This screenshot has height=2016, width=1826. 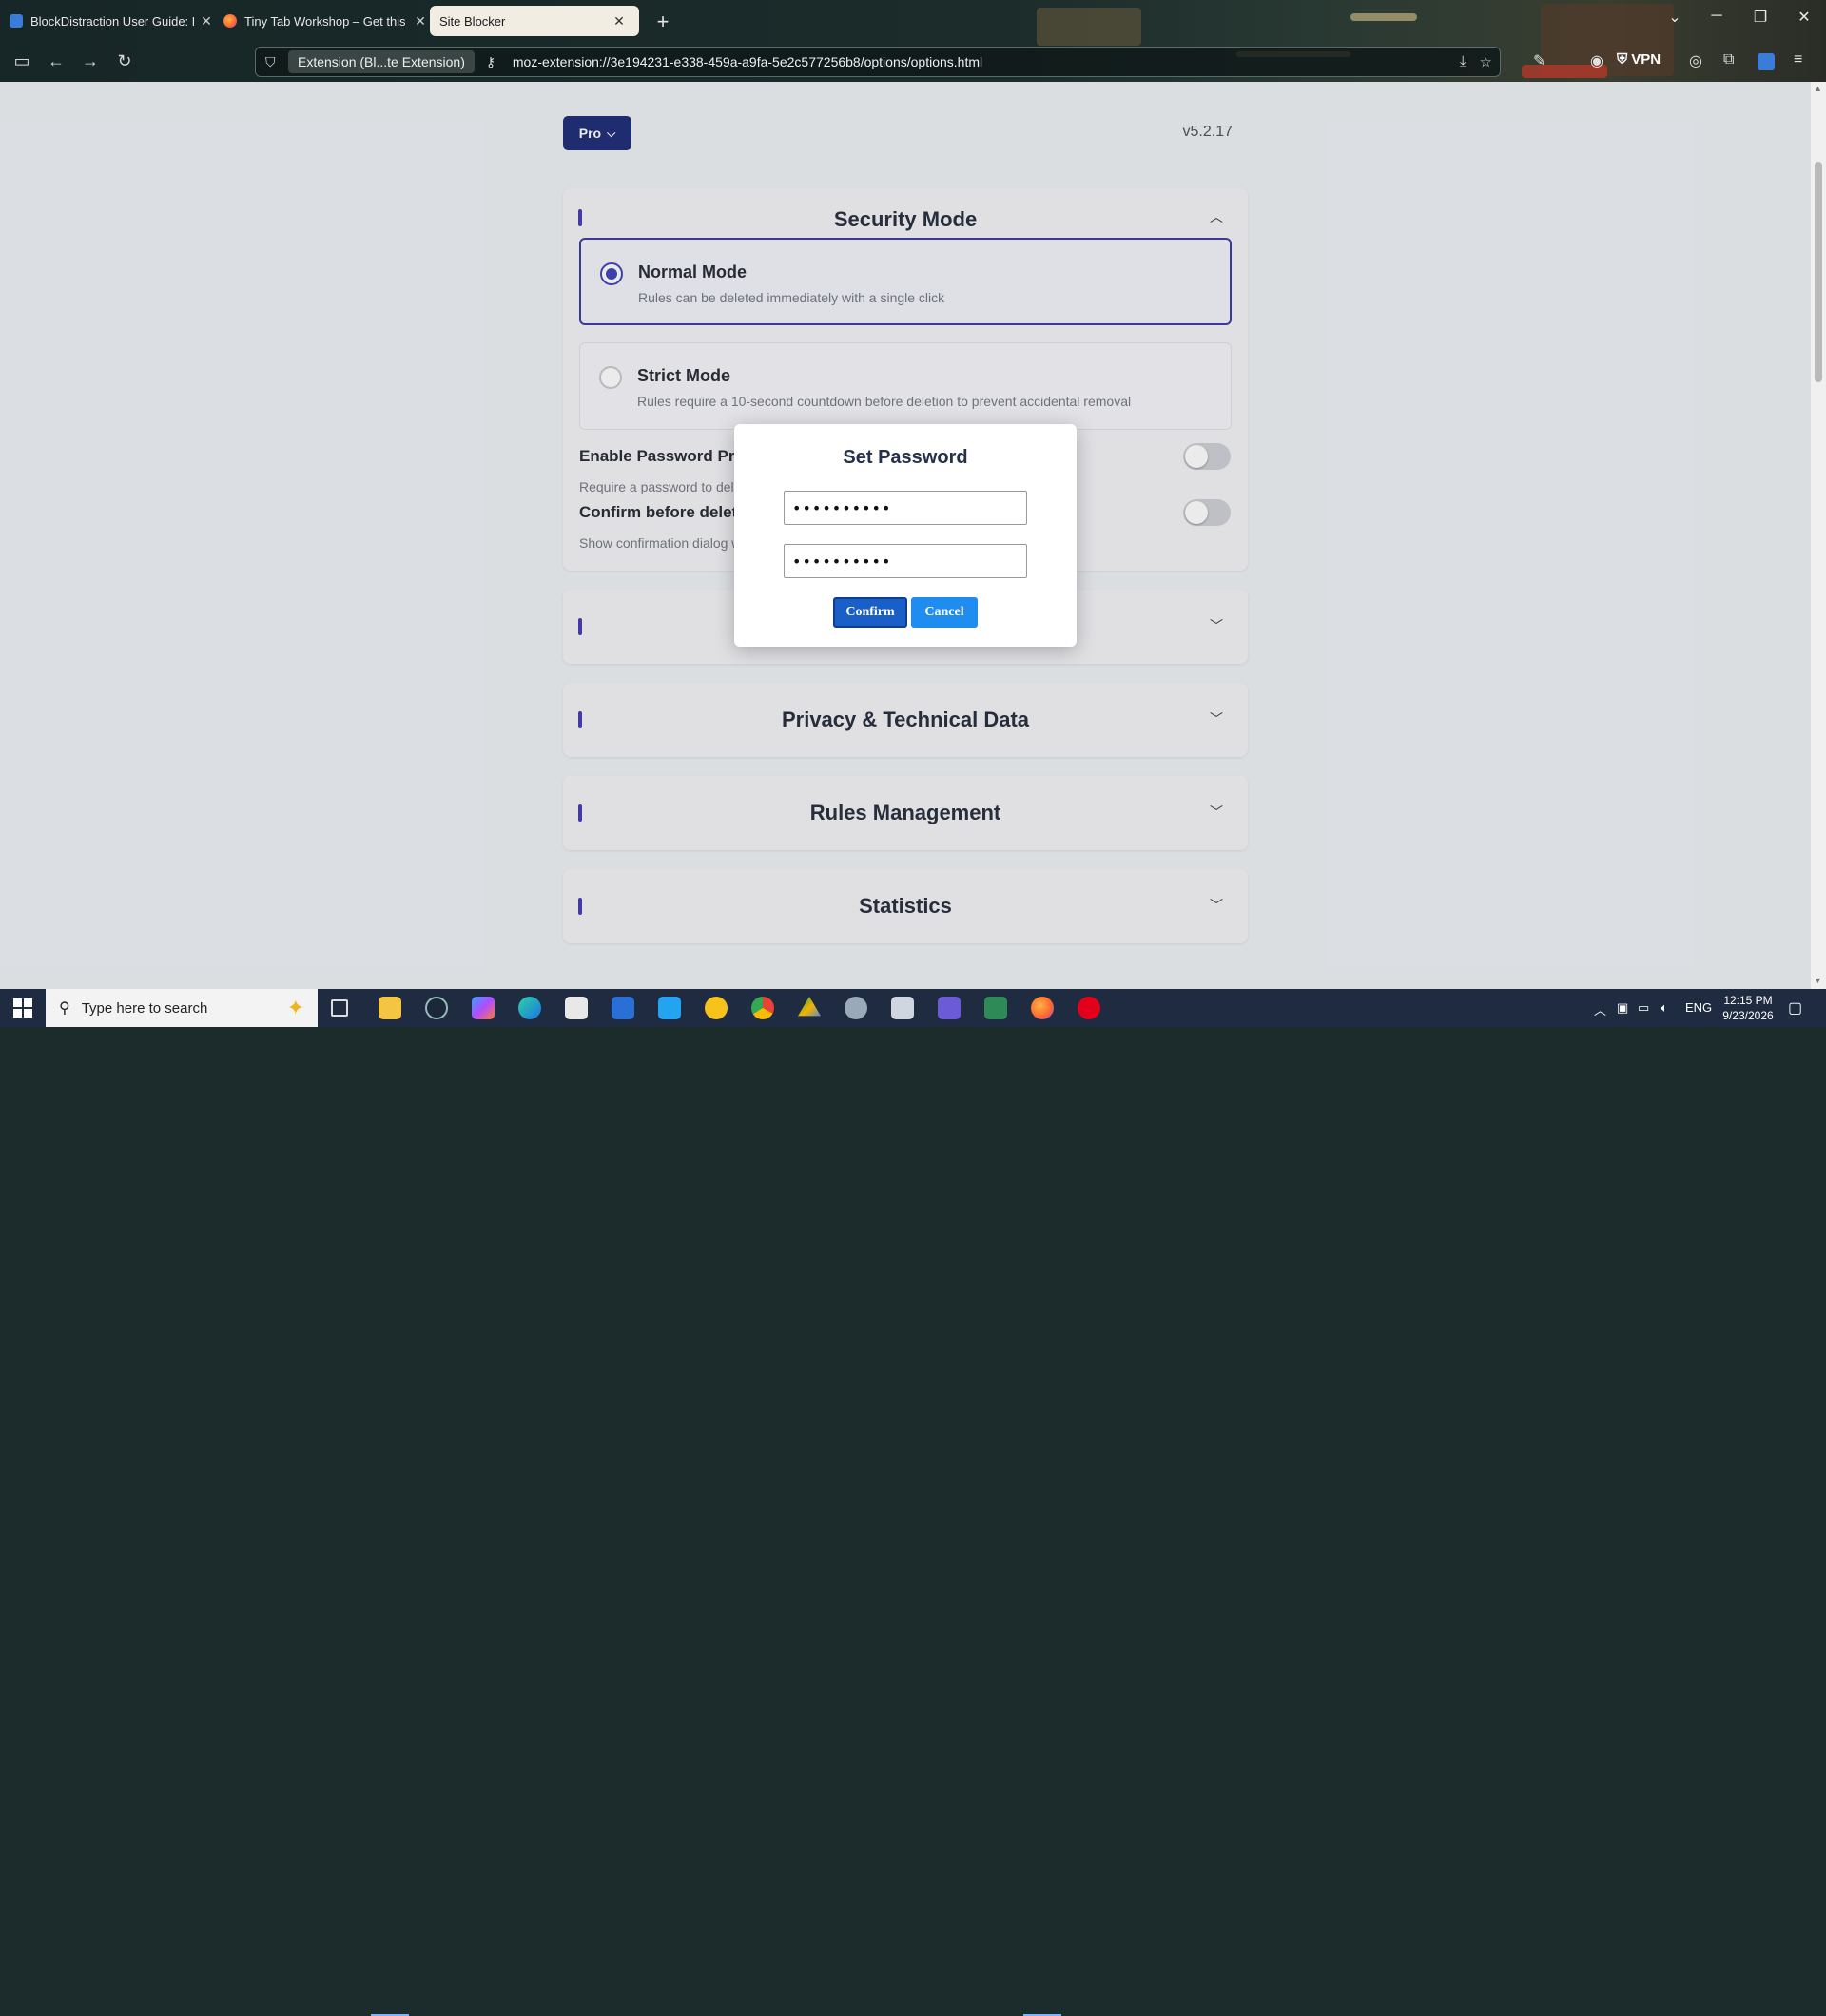 What do you see at coordinates (1748, 1008) in the screenshot?
I see `taskbar-clock: 12:15 PM 9/23/2026` at bounding box center [1748, 1008].